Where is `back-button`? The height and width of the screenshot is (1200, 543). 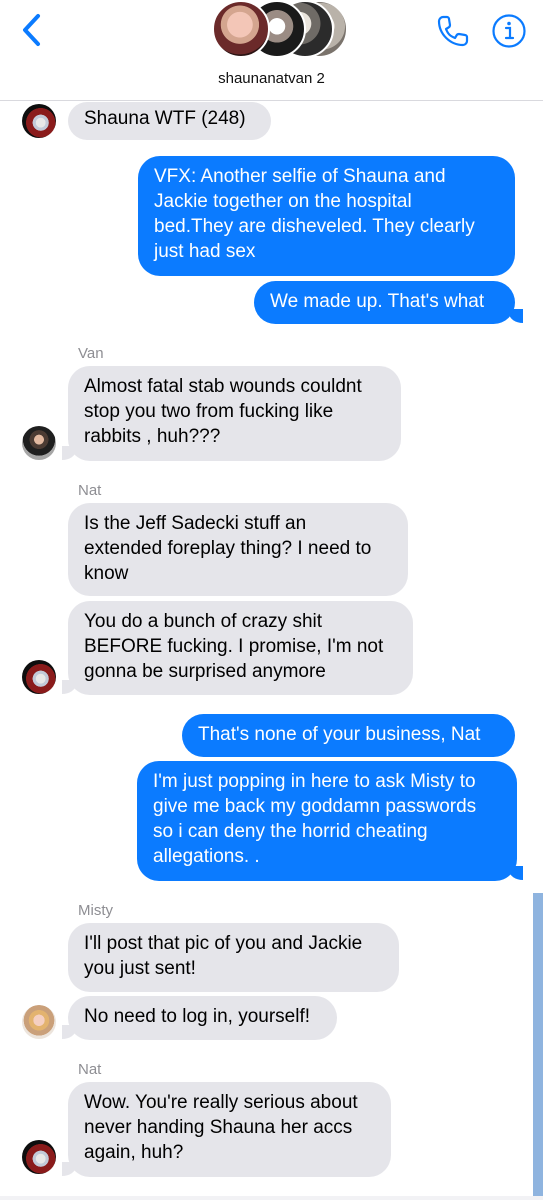
back-button is located at coordinates (33, 30).